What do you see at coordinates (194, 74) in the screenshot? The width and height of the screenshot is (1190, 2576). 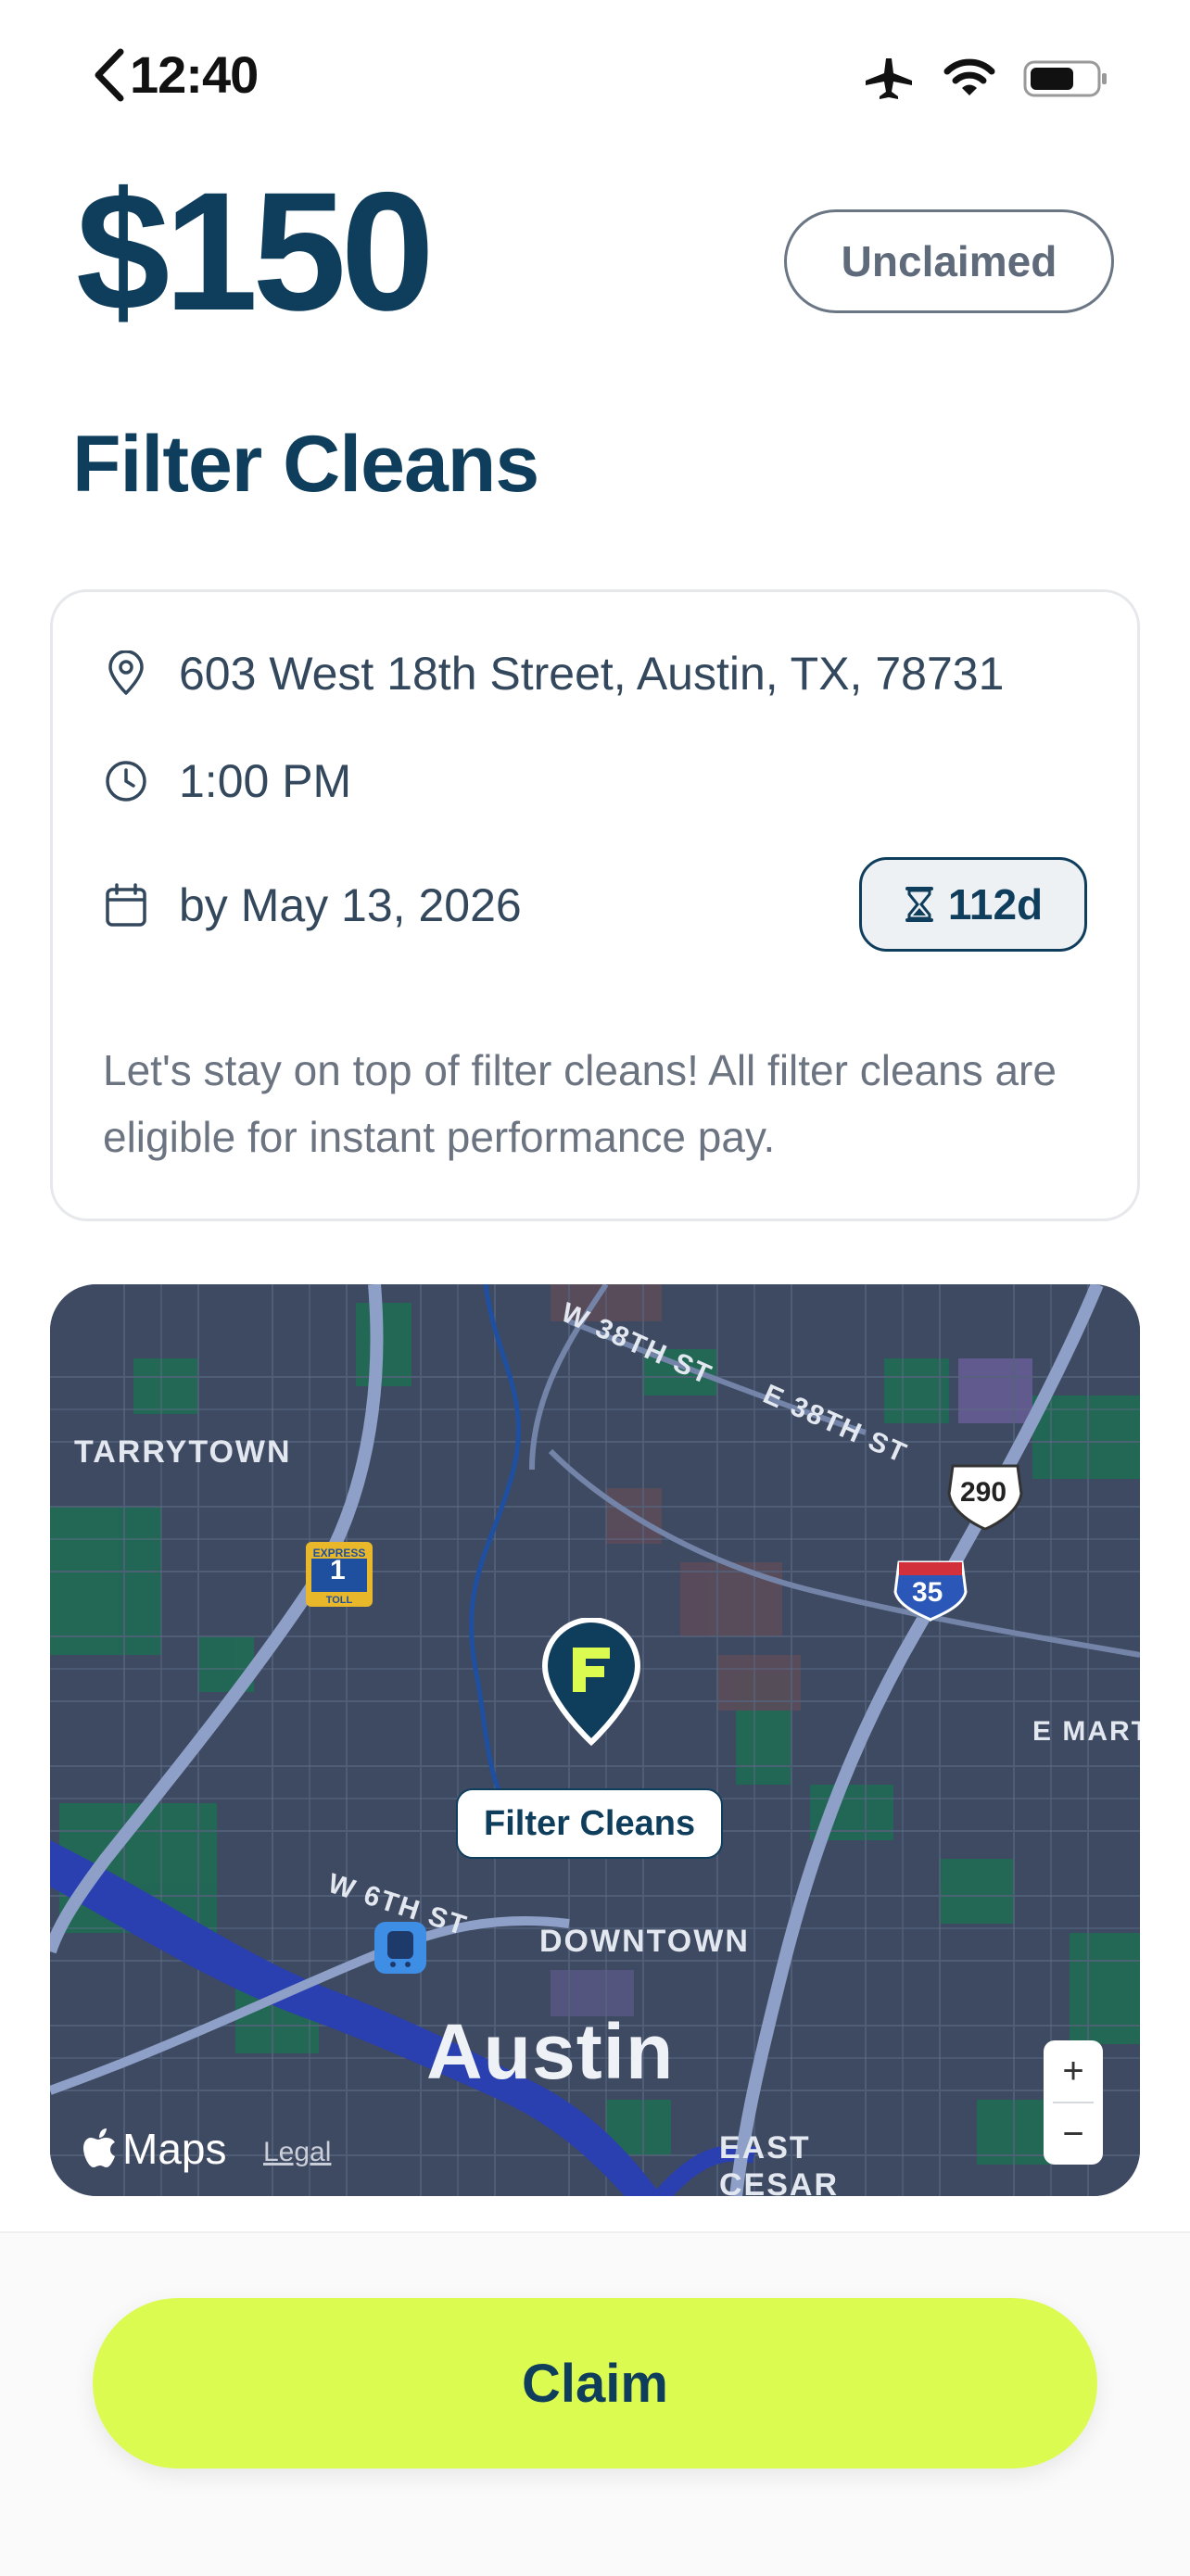 I see `status-time: 12:40` at bounding box center [194, 74].